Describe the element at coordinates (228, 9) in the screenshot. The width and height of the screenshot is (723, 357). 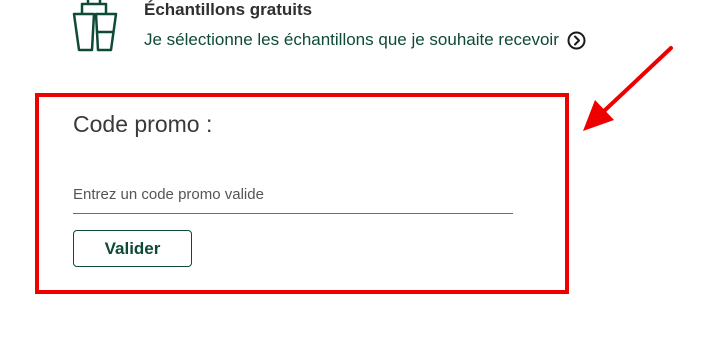
I see `free-samples-title: Échantillons gratuits` at that location.